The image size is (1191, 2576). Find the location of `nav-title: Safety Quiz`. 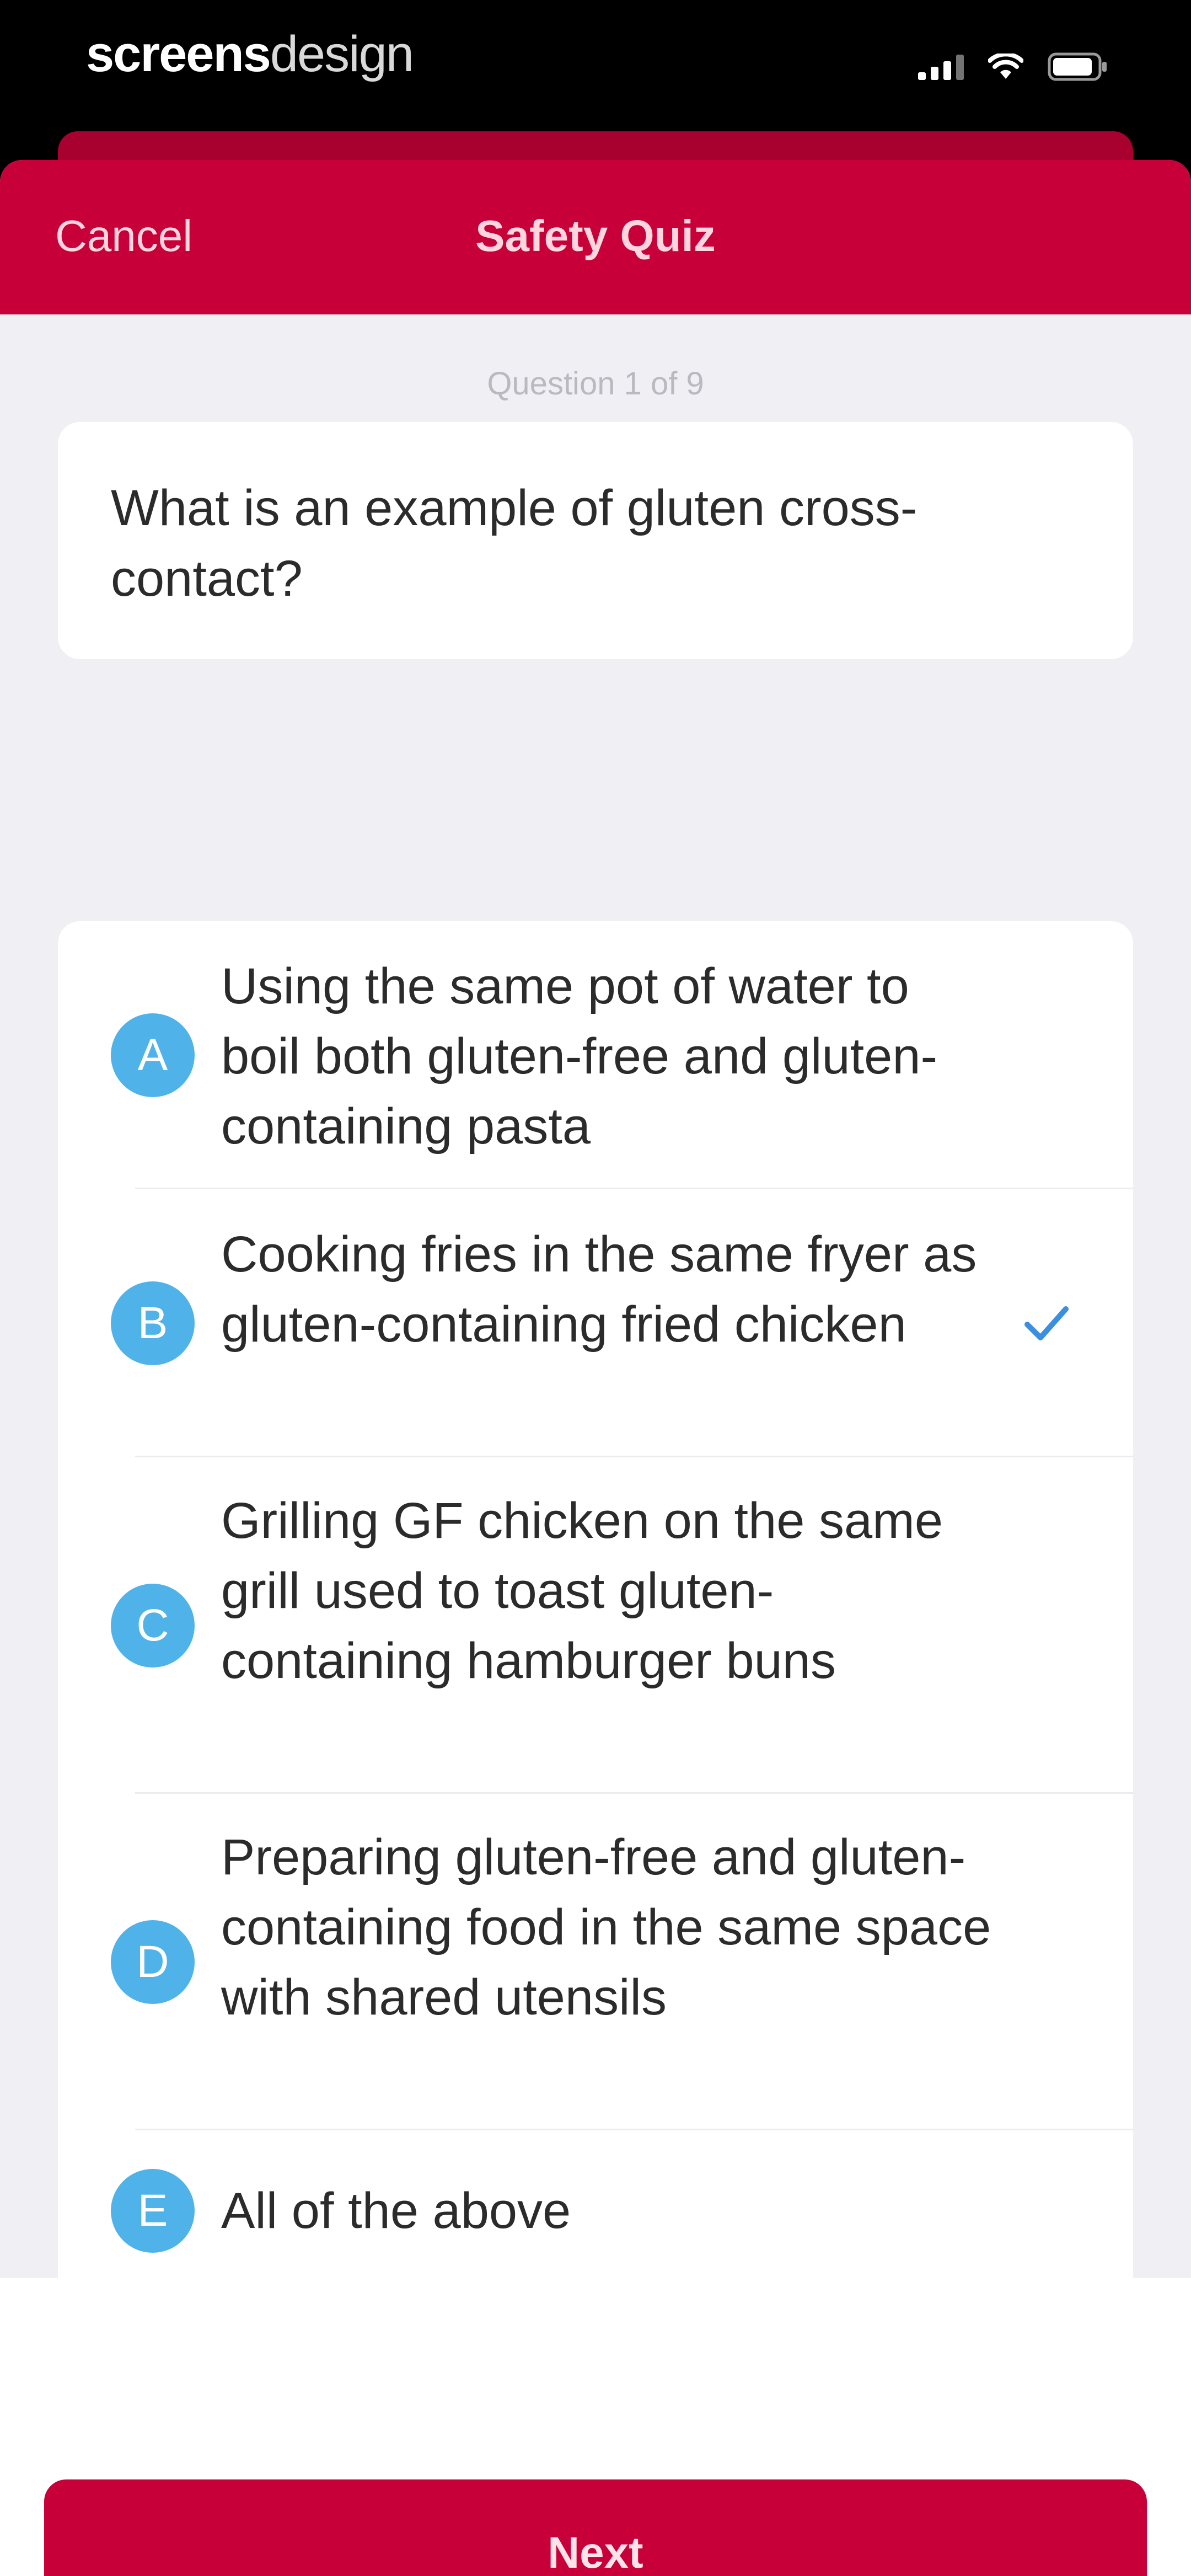

nav-title: Safety Quiz is located at coordinates (595, 235).